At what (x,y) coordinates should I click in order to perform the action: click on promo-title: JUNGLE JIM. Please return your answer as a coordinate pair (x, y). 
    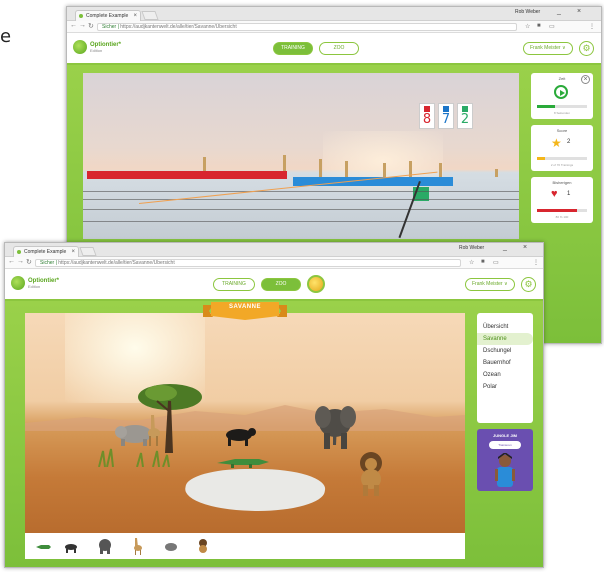
    Looking at the image, I should click on (504, 435).